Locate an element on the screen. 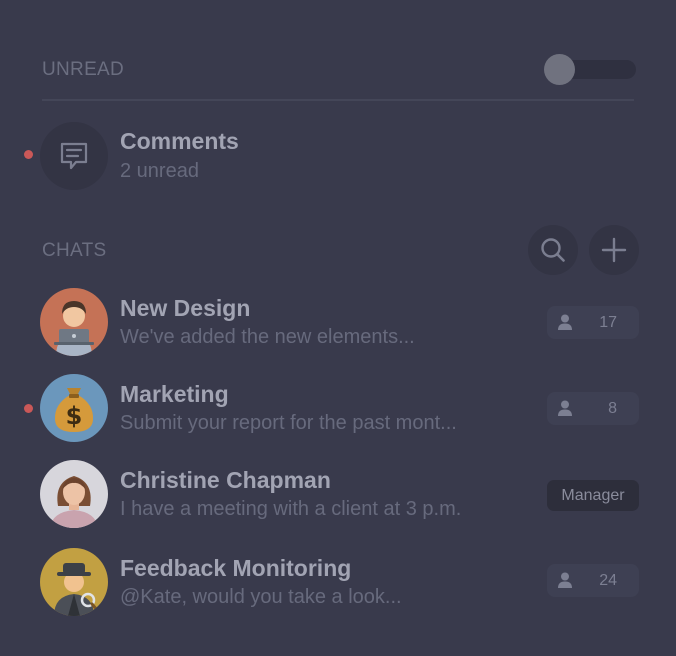  member-count: 24 is located at coordinates (608, 580).